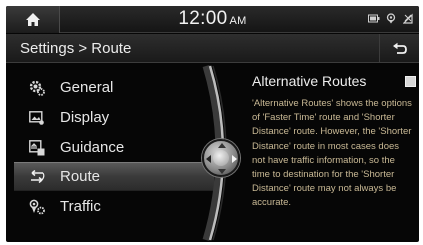  Describe the element at coordinates (37, 177) in the screenshot. I see `route-icon` at that location.